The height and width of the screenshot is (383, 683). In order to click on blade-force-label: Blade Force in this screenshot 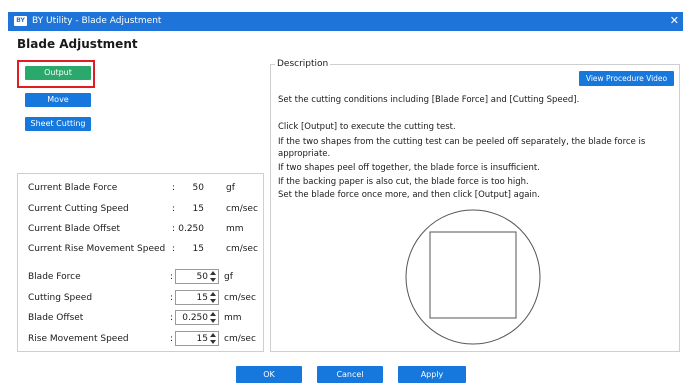, I will do `click(54, 277)`.